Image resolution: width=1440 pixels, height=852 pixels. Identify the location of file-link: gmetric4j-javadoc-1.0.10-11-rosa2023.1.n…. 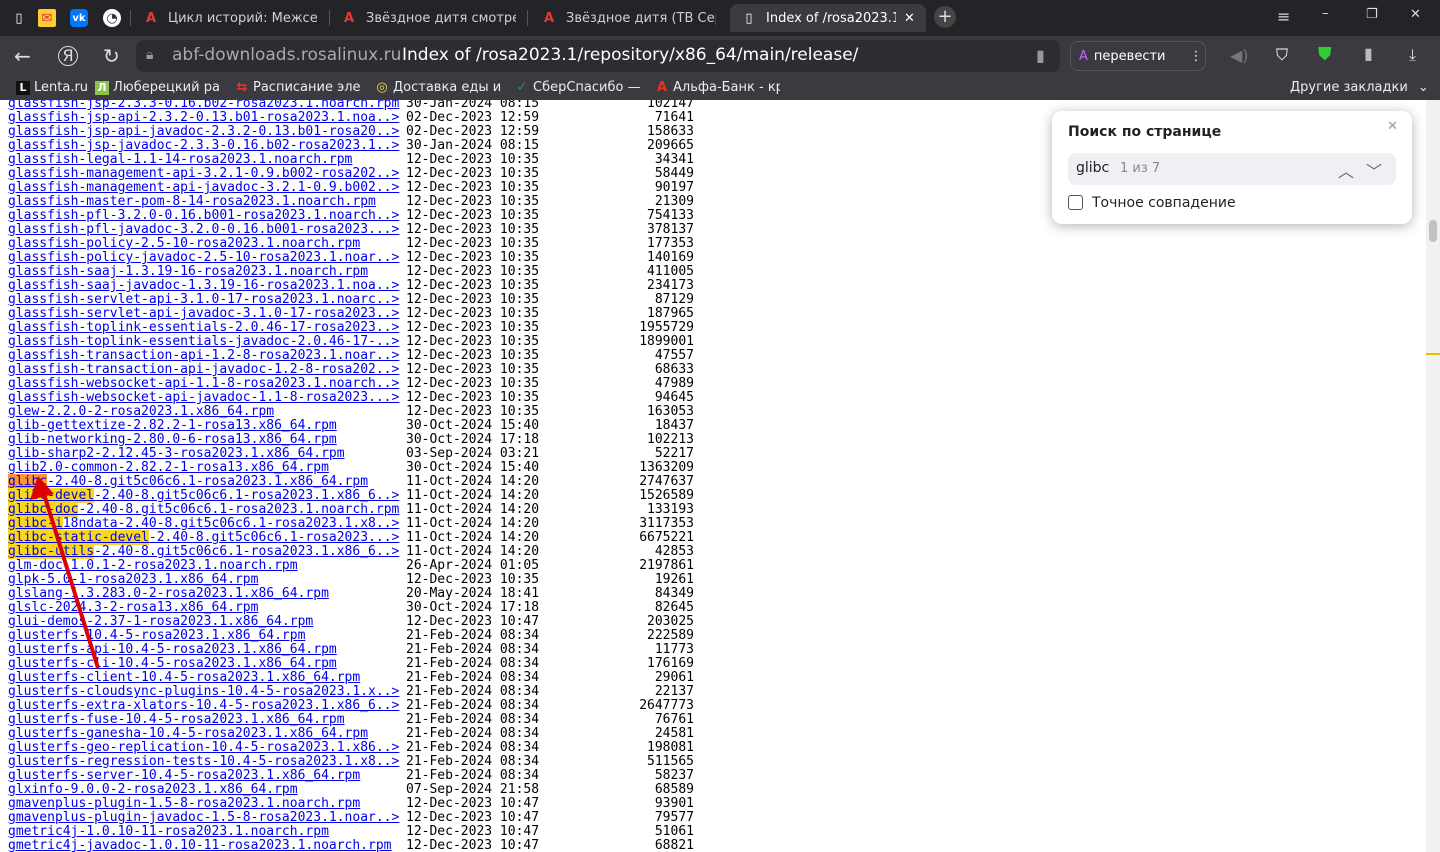
(200, 845).